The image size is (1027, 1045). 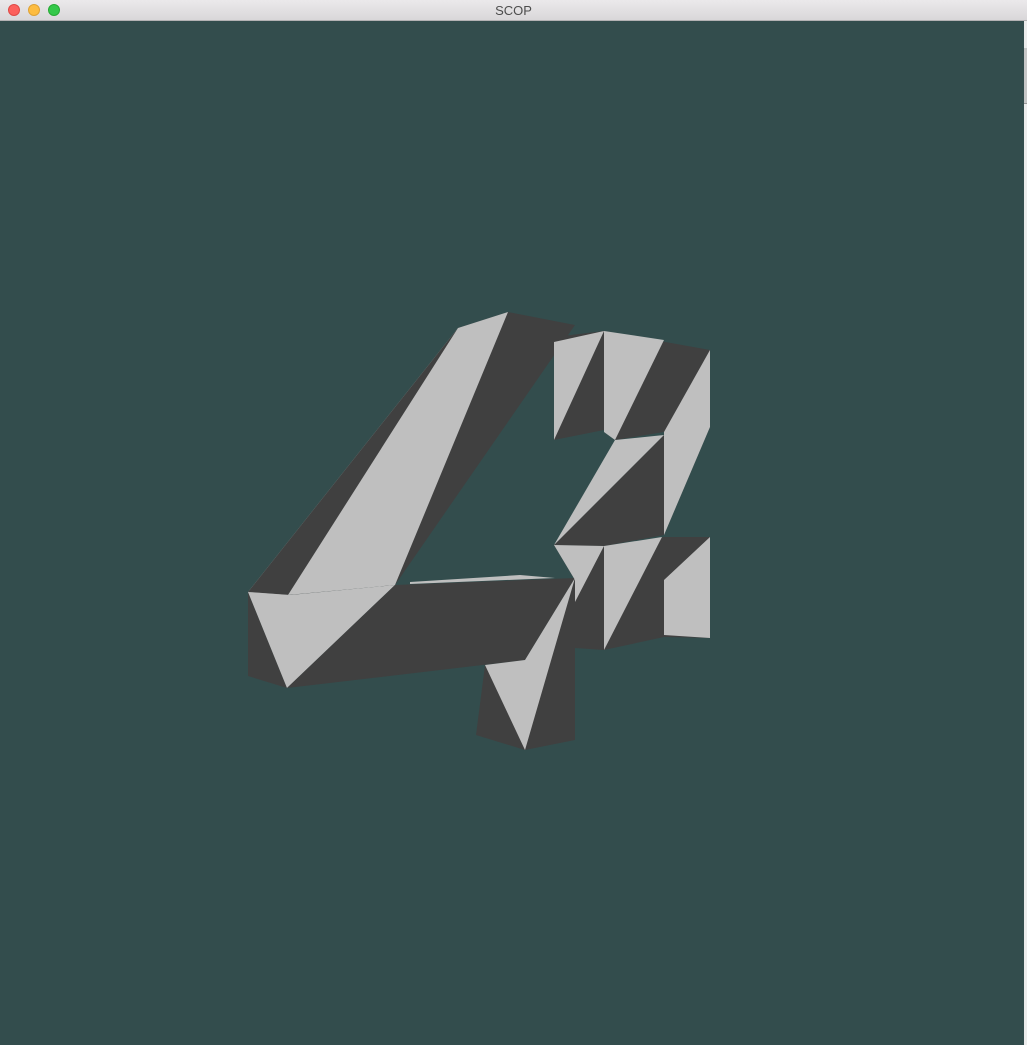 I want to click on title-bar: SCOP, so click(x=513, y=10).